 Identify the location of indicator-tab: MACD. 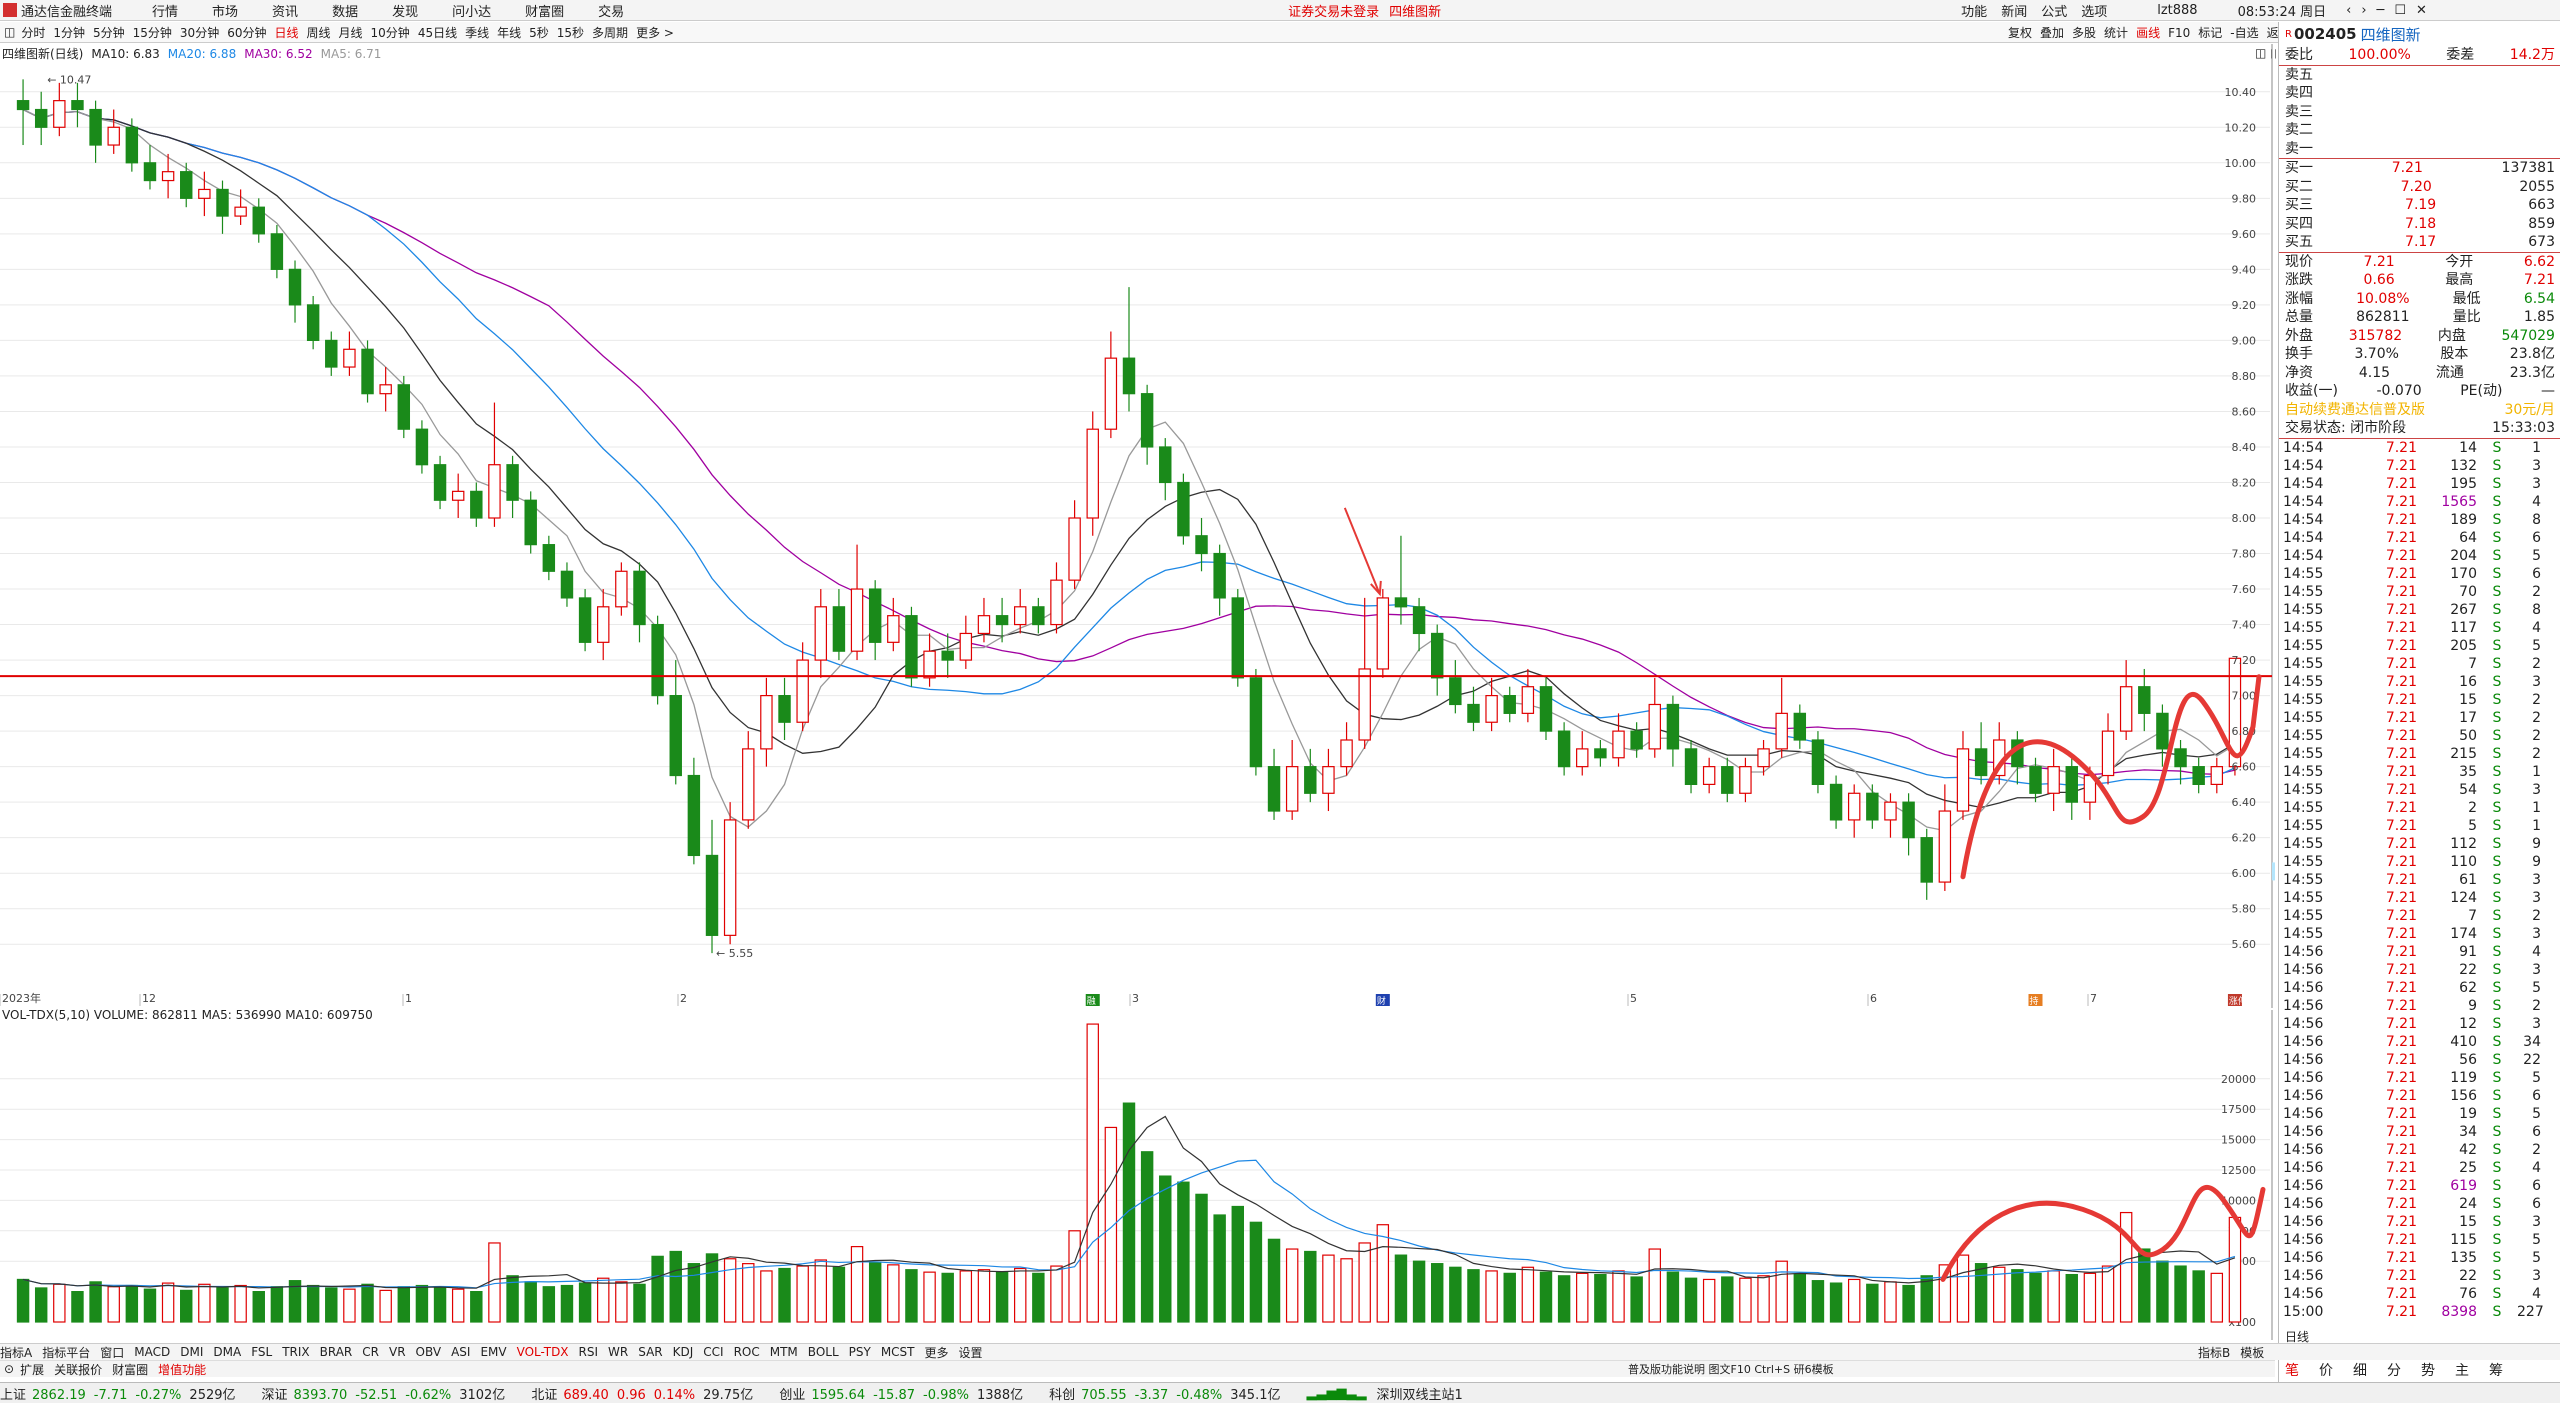
(152, 1352).